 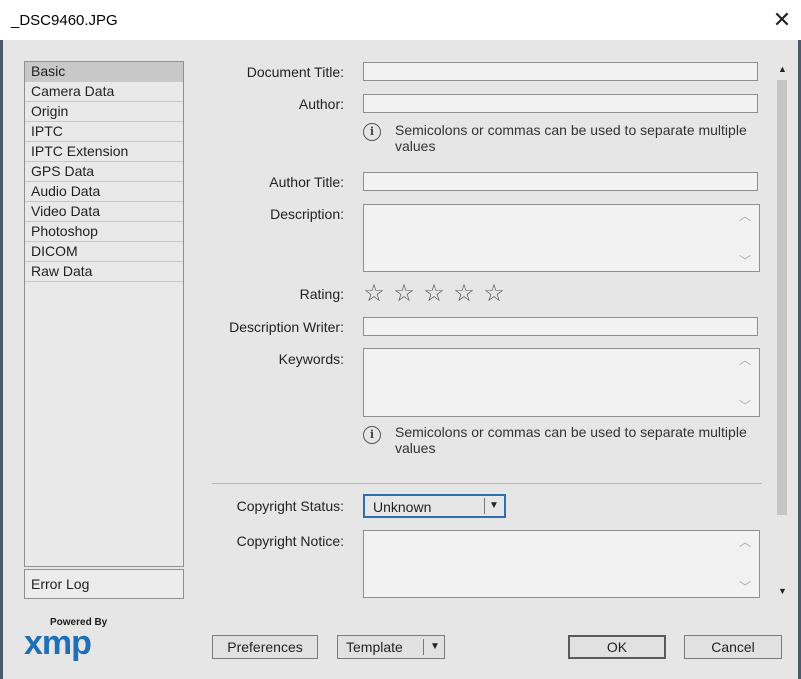 I want to click on template-button: Template ▼, so click(x=391, y=647).